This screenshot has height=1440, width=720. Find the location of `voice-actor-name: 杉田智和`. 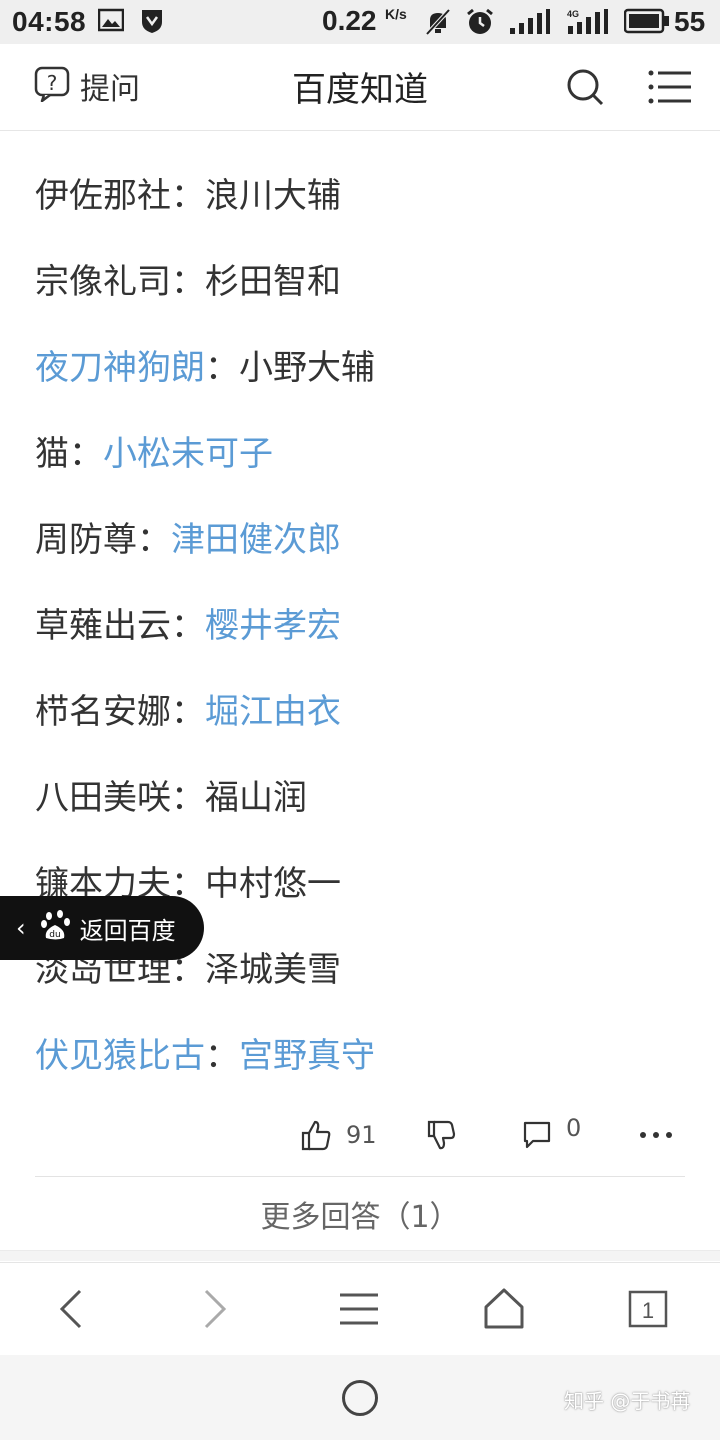

voice-actor-name: 杉田智和 is located at coordinates (273, 282).